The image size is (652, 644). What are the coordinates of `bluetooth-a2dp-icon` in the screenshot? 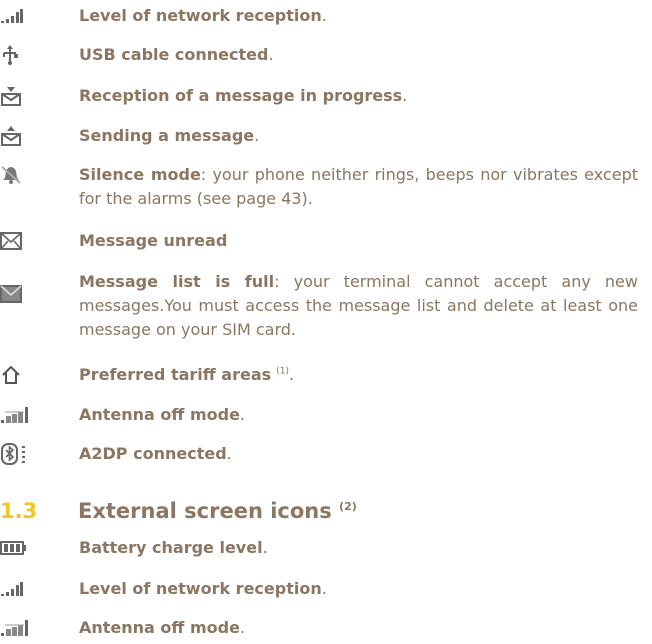 It's located at (17, 454).